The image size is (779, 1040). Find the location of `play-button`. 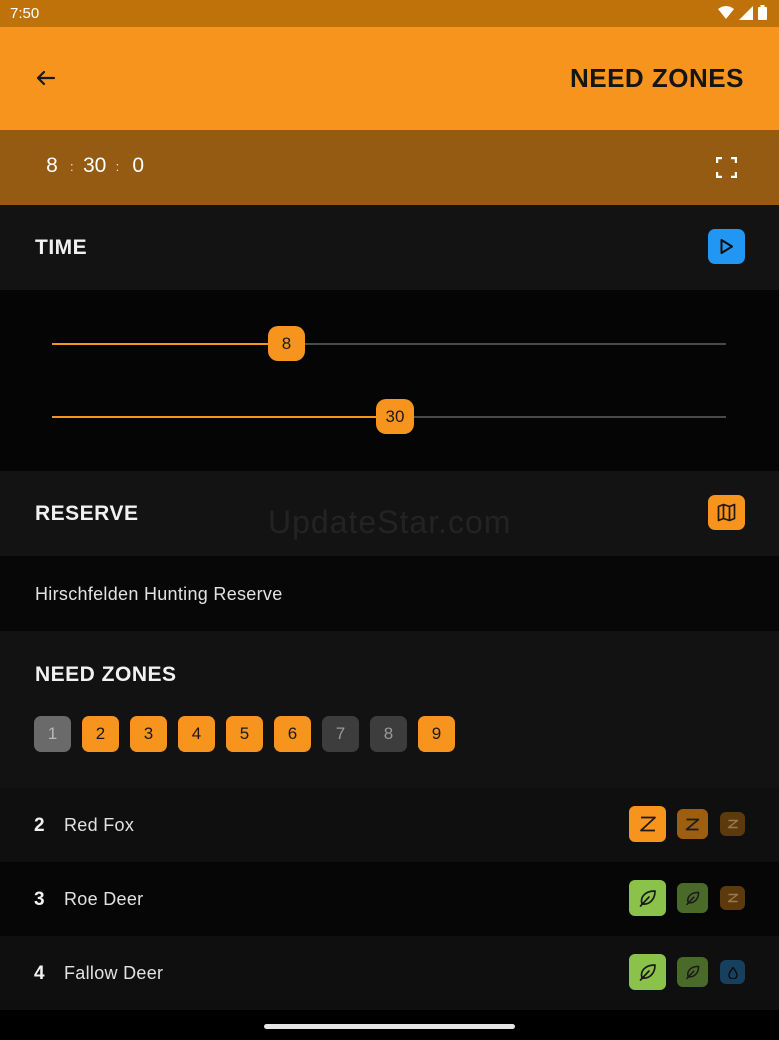

play-button is located at coordinates (726, 246).